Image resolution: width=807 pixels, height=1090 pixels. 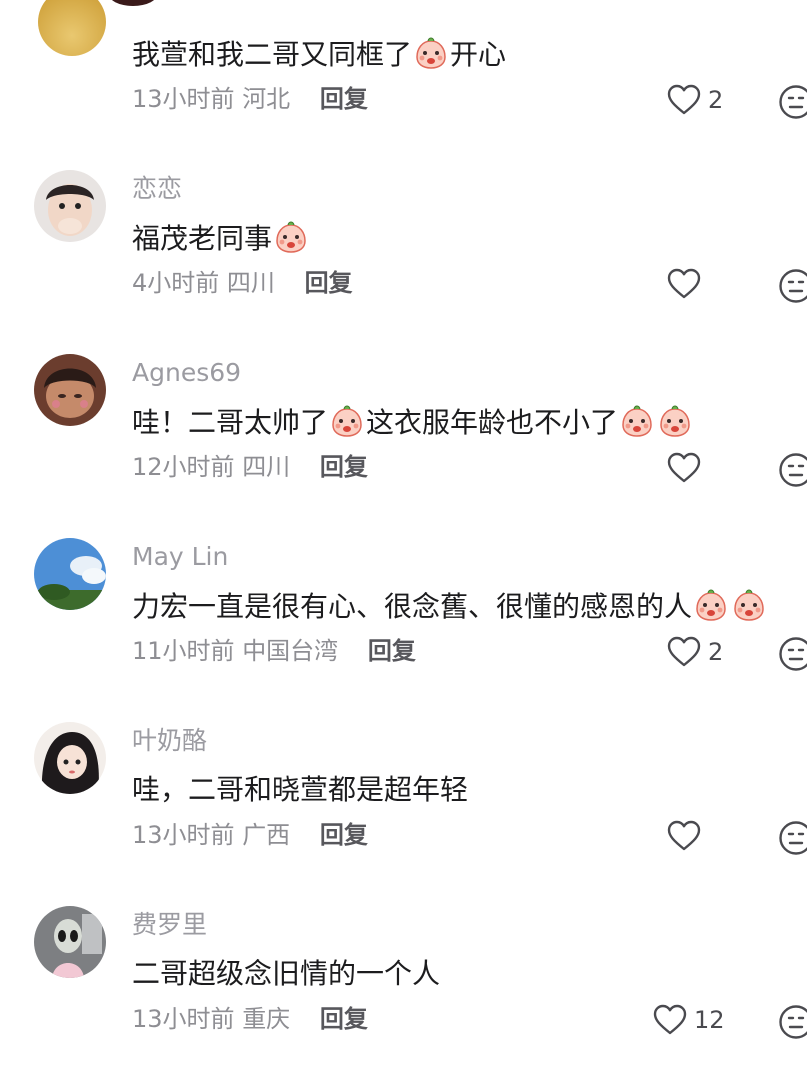 I want to click on previous-avatar-edge, so click(x=133, y=3).